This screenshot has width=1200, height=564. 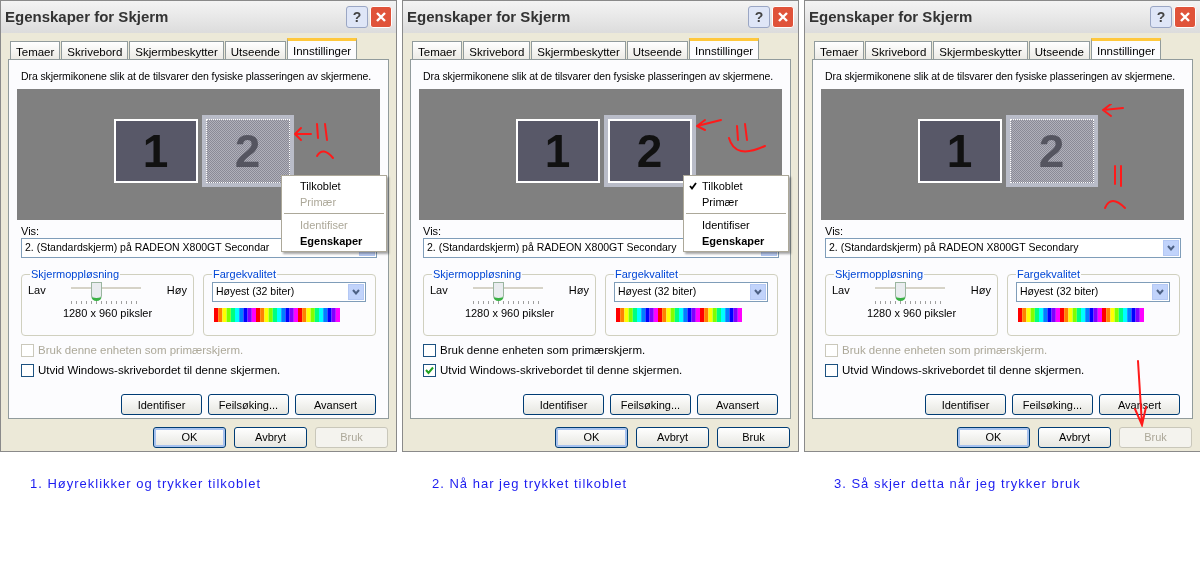 I want to click on menu-item: Identifiser, so click(x=736, y=225).